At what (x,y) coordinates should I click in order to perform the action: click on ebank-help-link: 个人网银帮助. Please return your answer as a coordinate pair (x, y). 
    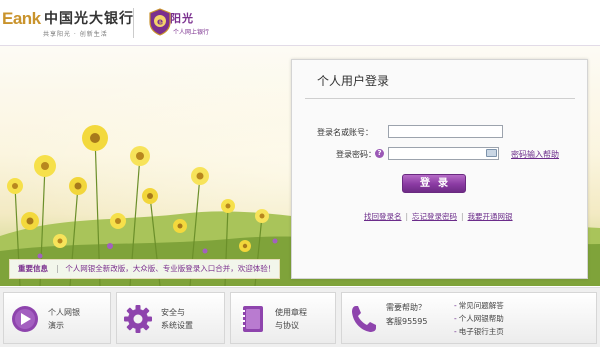
    Looking at the image, I should click on (481, 318).